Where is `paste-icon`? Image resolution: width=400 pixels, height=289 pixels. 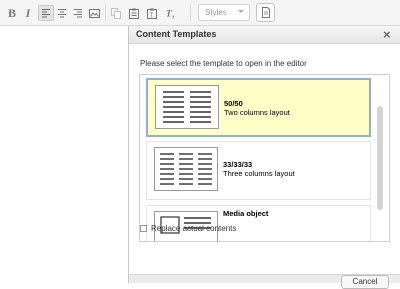
paste-icon is located at coordinates (134, 13).